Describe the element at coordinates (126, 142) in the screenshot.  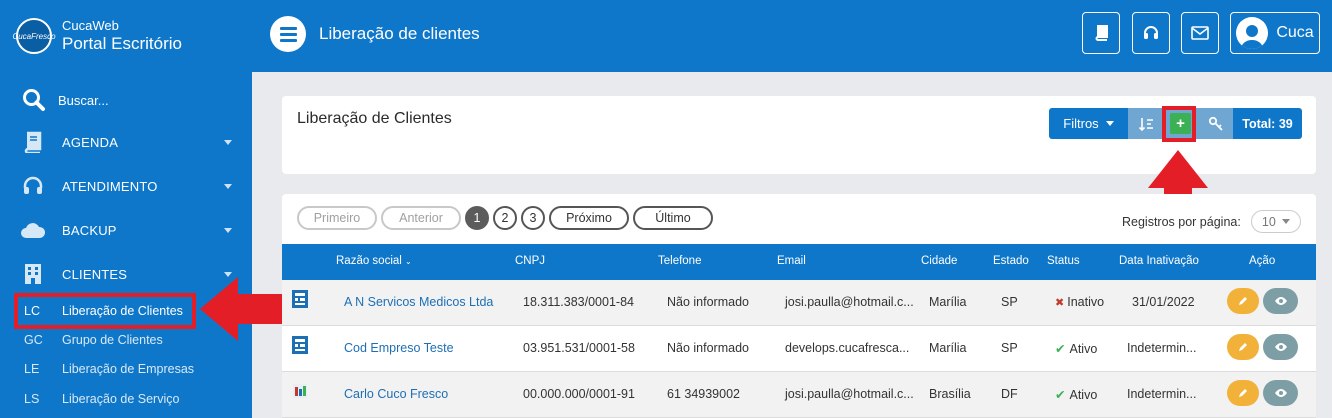
I see `sidebar-item-agenda: AGENDA` at that location.